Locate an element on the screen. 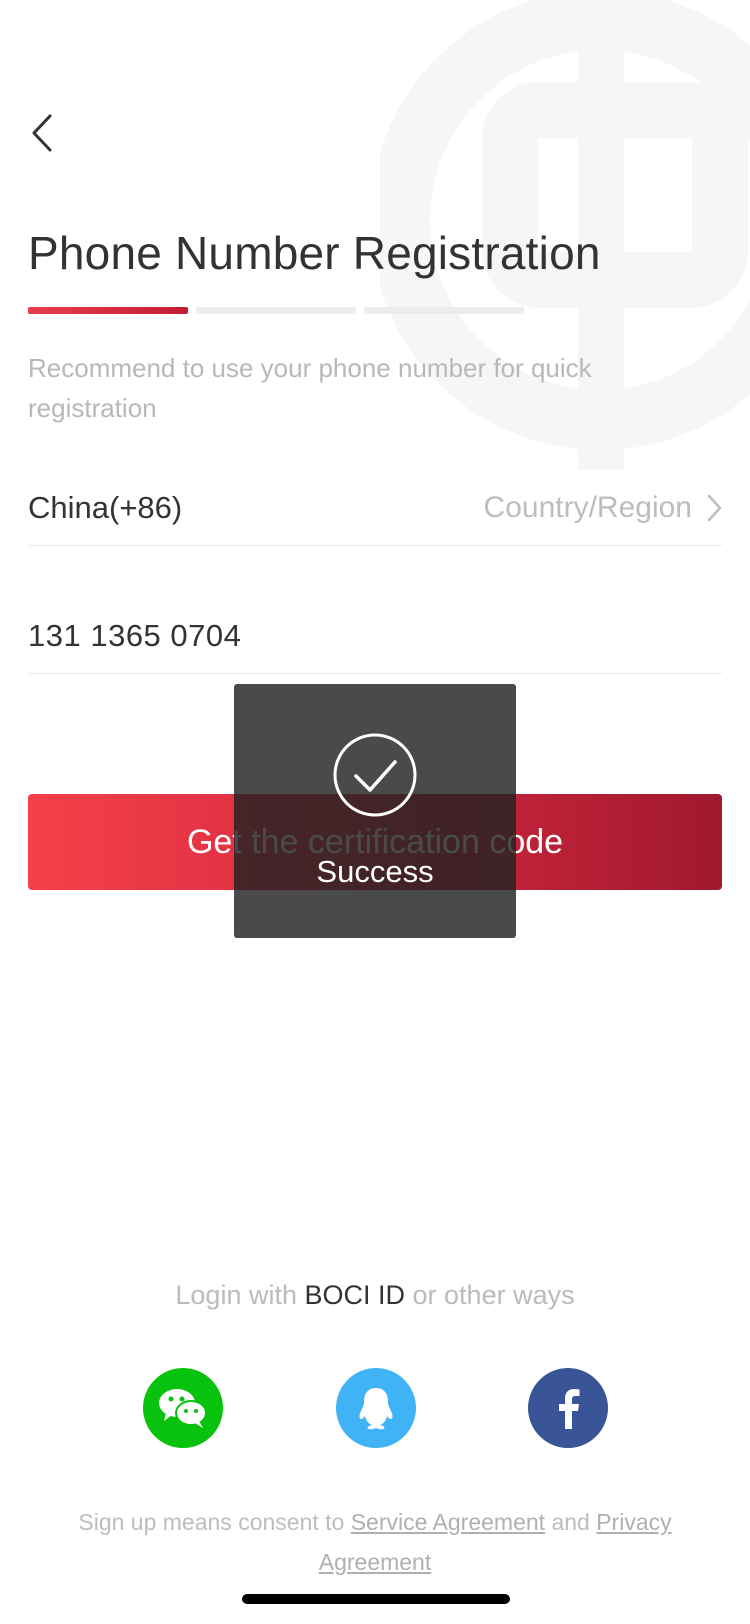 Image resolution: width=750 pixels, height=1624 pixels. check-circle-icon is located at coordinates (375, 775).